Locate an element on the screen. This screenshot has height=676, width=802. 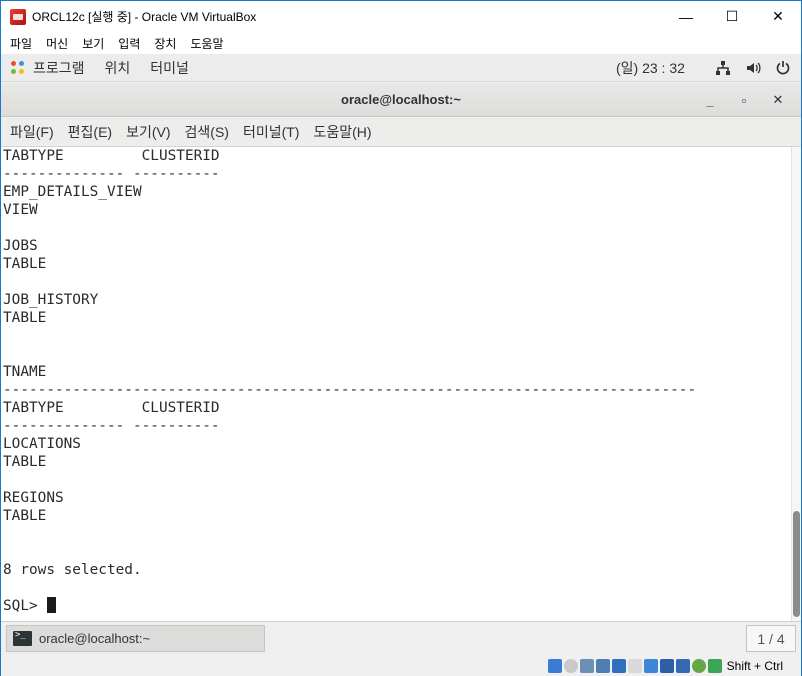
terminal-line: JOBS is located at coordinates (20, 246).